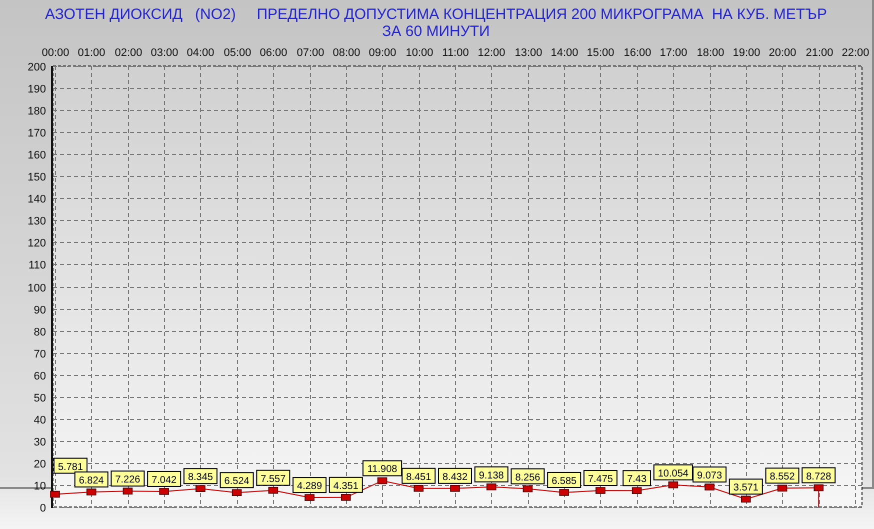  I want to click on x-tick-label: 01:00, so click(92, 53).